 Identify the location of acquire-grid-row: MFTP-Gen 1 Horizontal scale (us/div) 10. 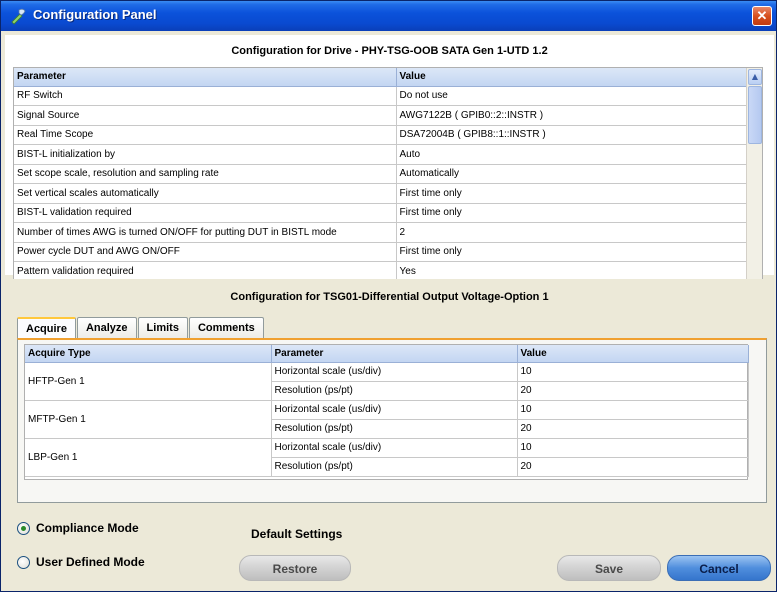
(387, 419).